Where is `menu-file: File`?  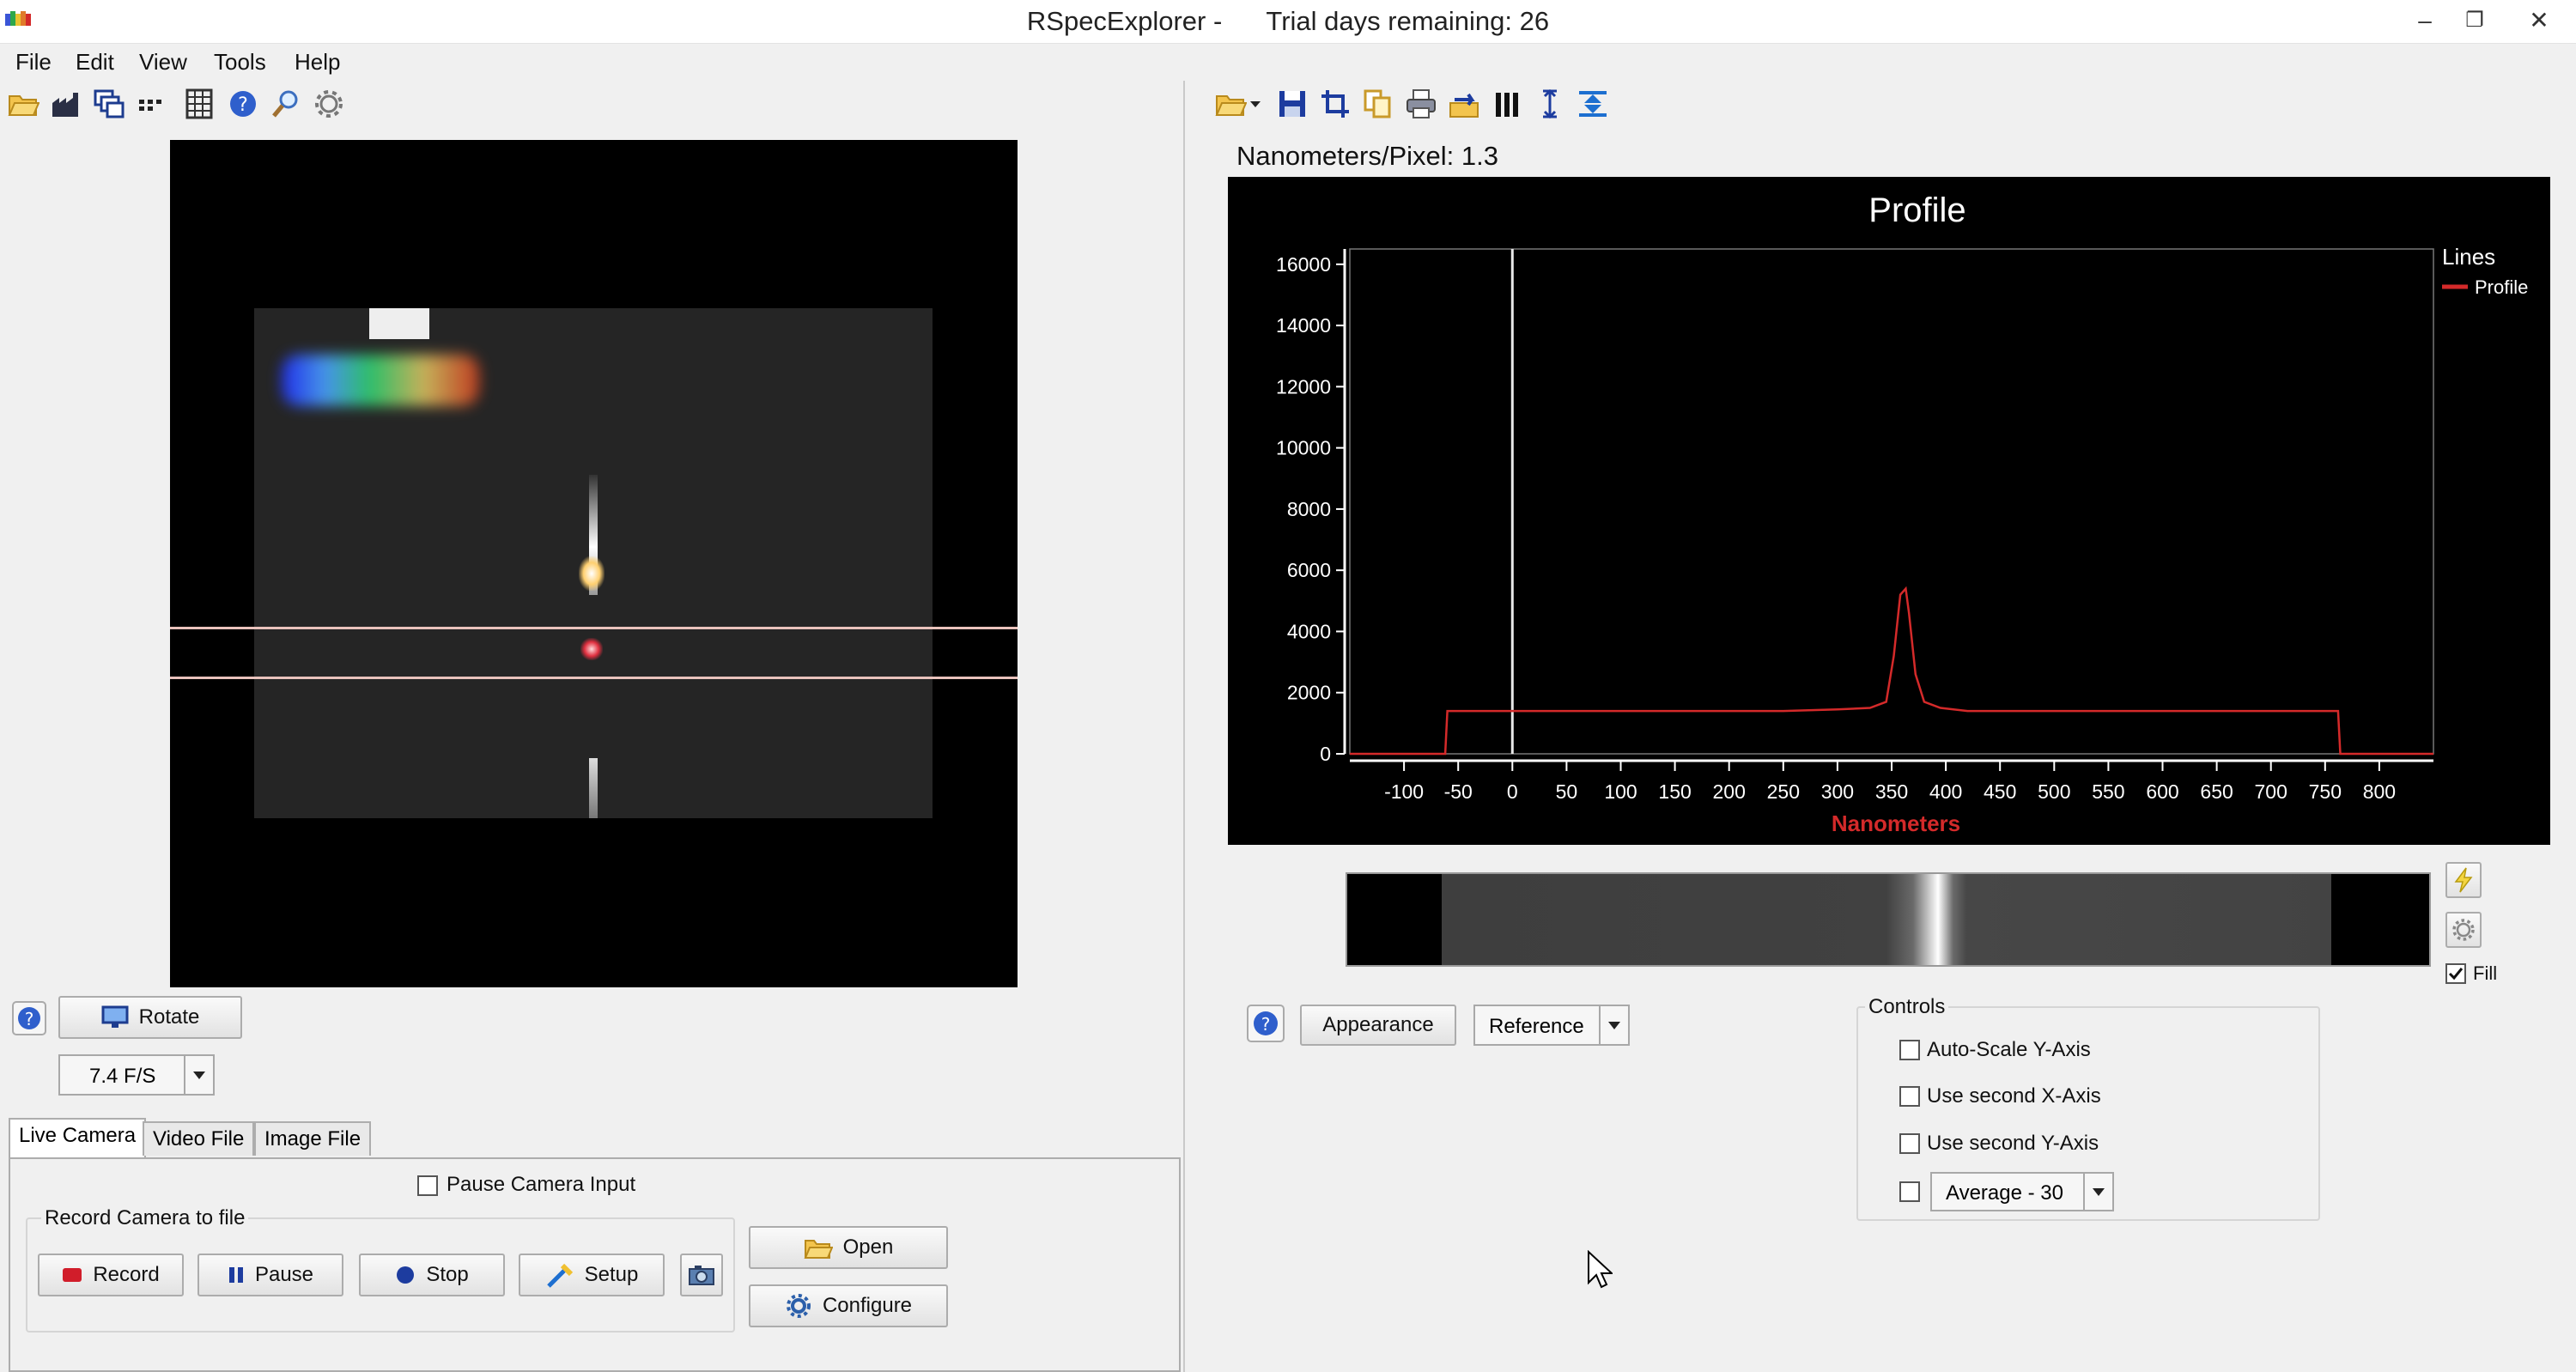 menu-file: File is located at coordinates (33, 61).